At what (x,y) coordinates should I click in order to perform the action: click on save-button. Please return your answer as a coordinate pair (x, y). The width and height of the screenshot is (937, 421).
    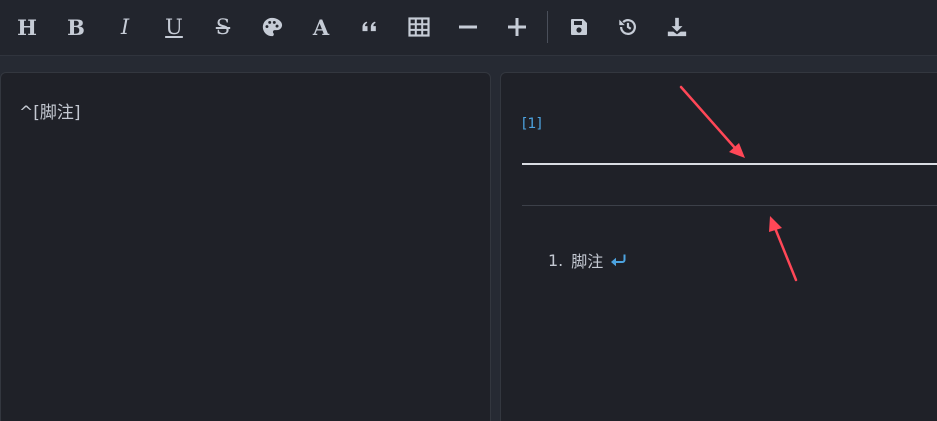
    Looking at the image, I should click on (579, 27).